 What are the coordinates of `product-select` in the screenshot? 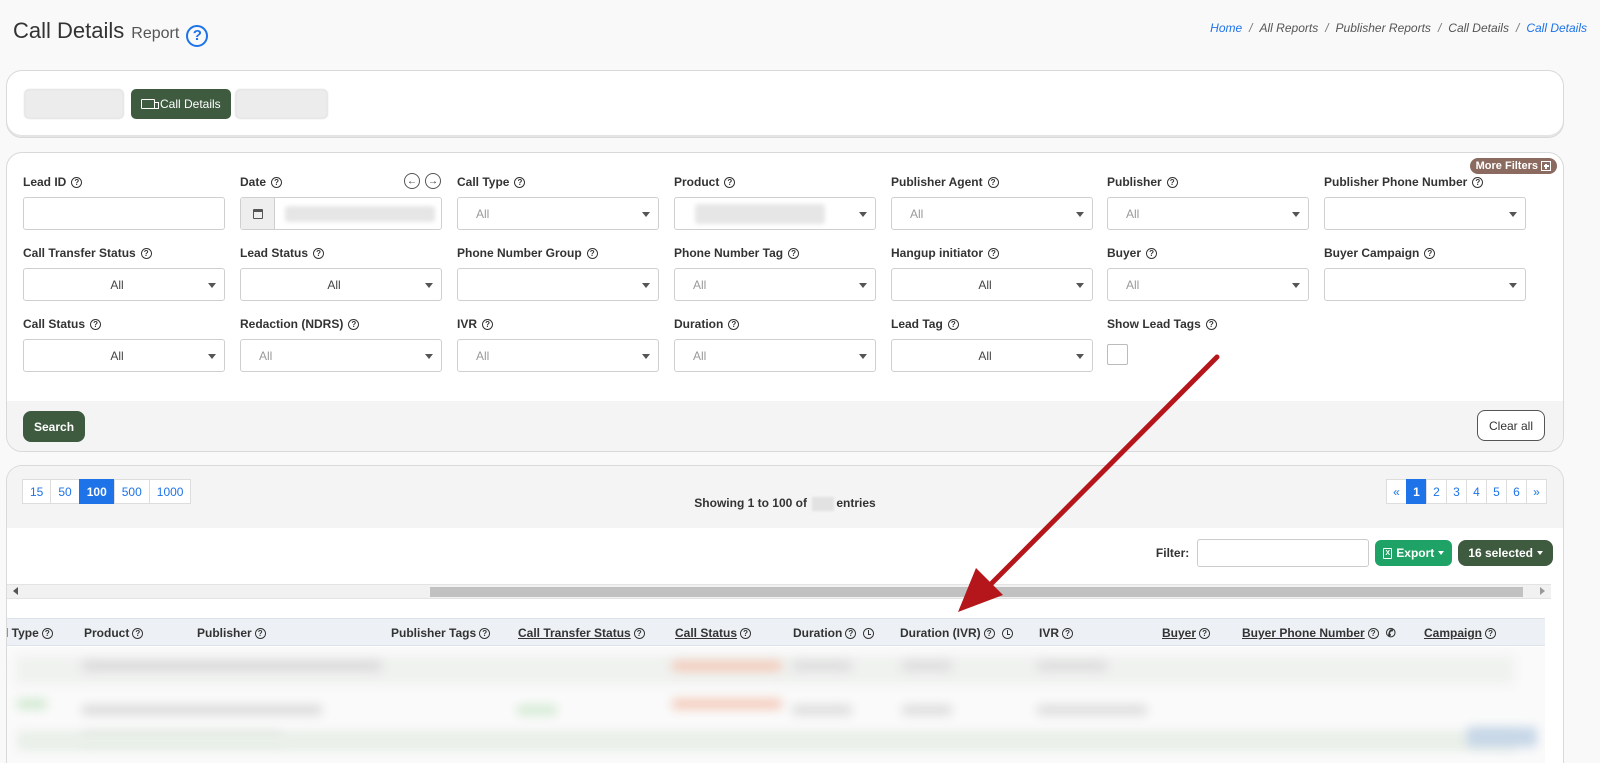 It's located at (775, 213).